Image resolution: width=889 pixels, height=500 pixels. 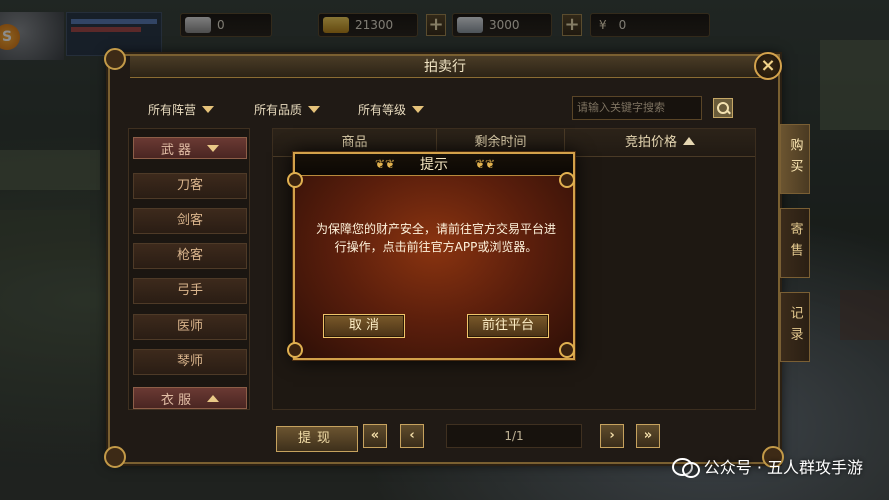 What do you see at coordinates (648, 436) in the screenshot?
I see `last-page-button: »` at bounding box center [648, 436].